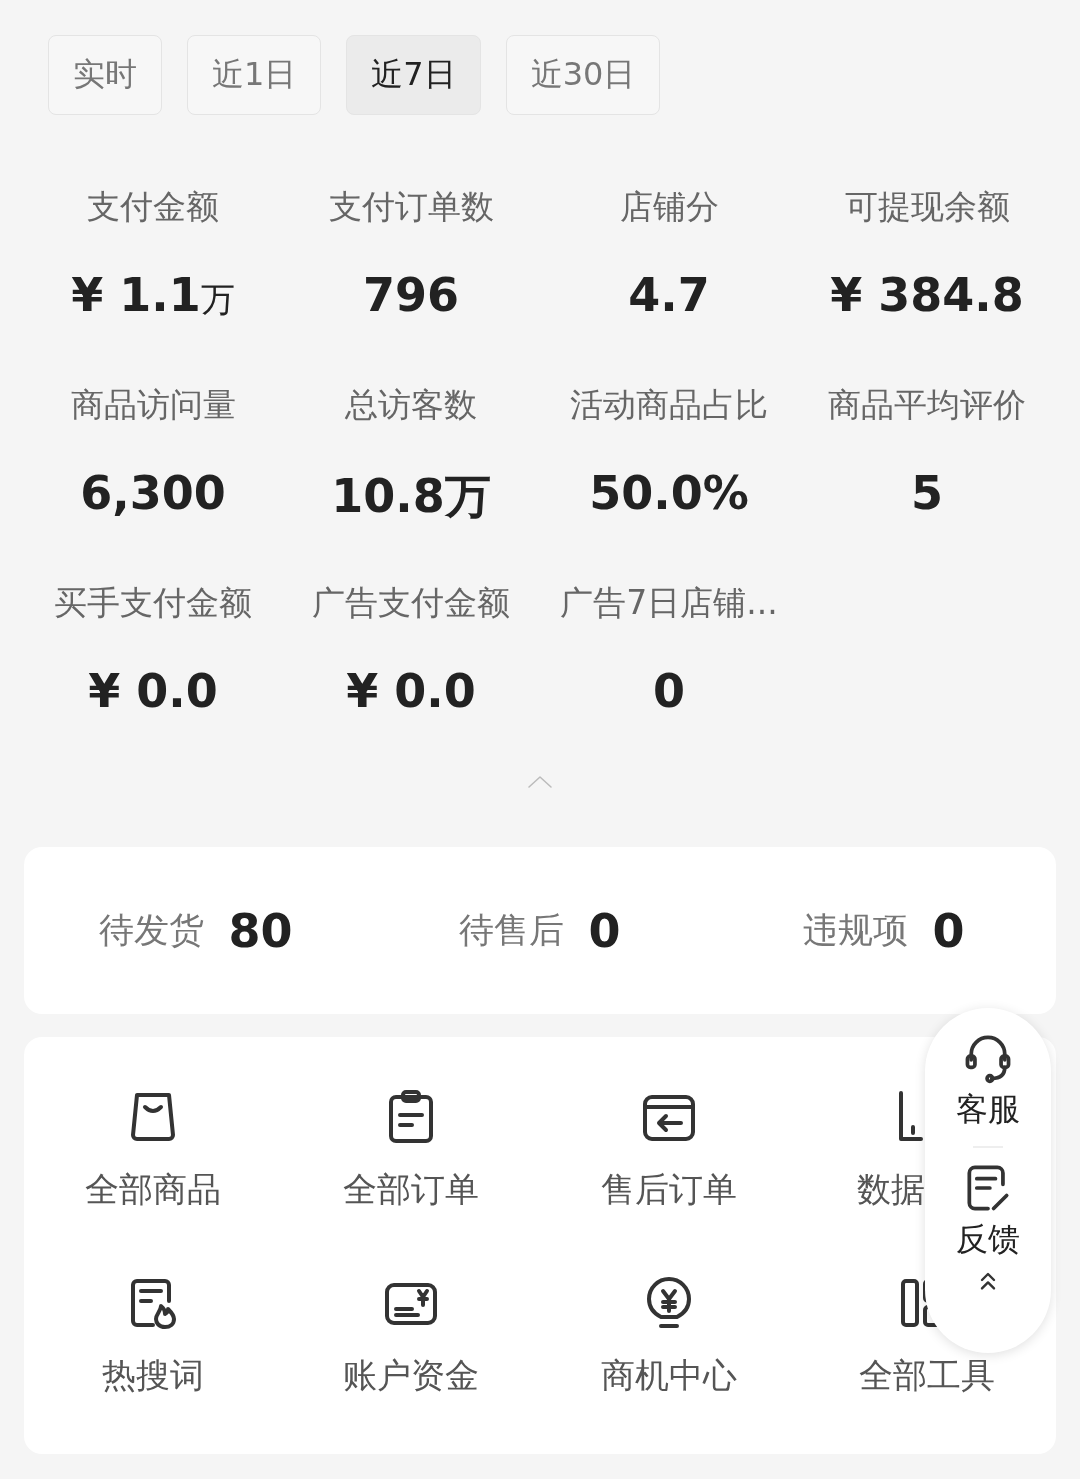  I want to click on stat-label: 商品访问量, so click(153, 405).